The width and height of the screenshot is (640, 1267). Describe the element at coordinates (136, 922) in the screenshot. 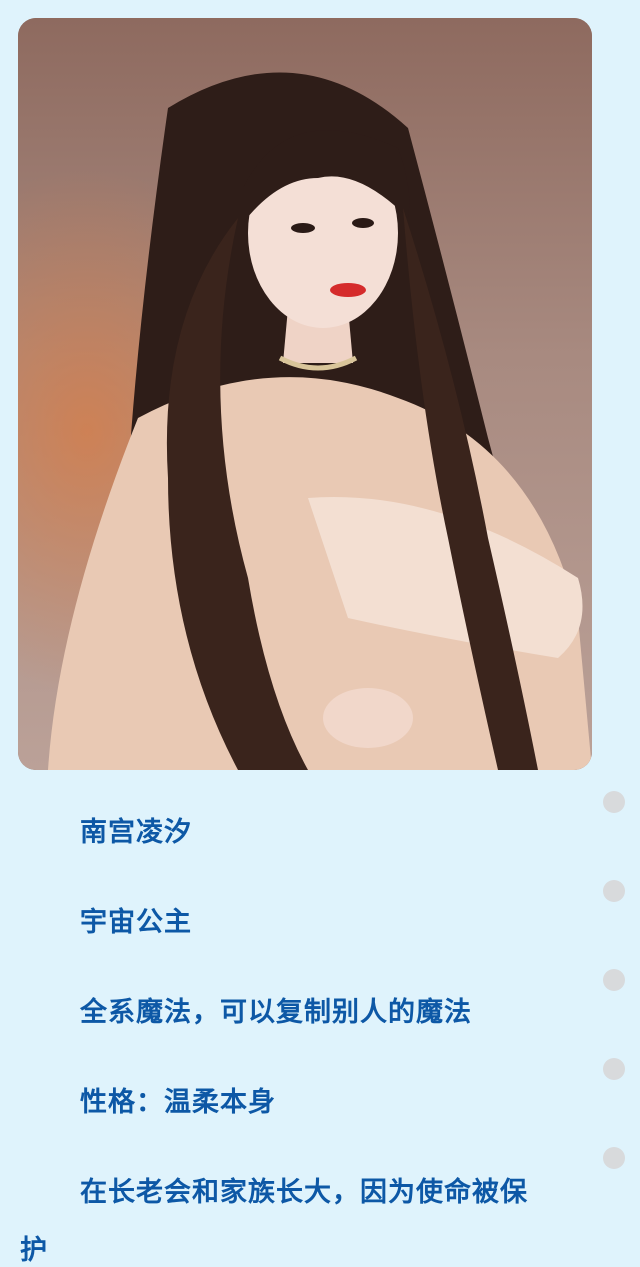

I see `character-title: 宇宙公主` at that location.